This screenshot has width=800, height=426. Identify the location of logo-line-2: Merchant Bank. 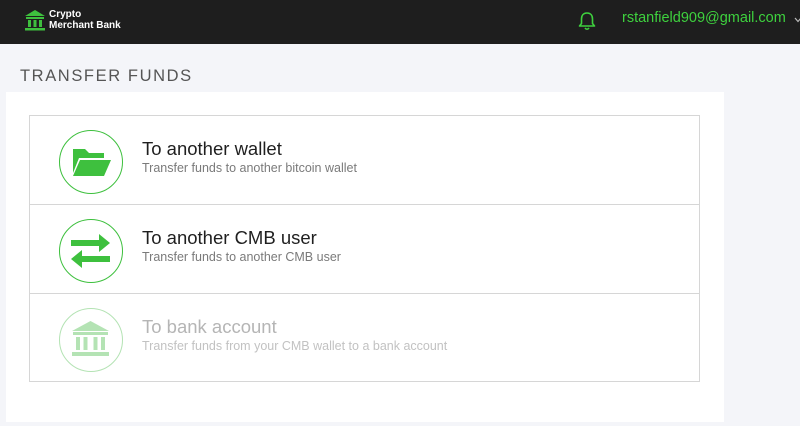
(85, 25).